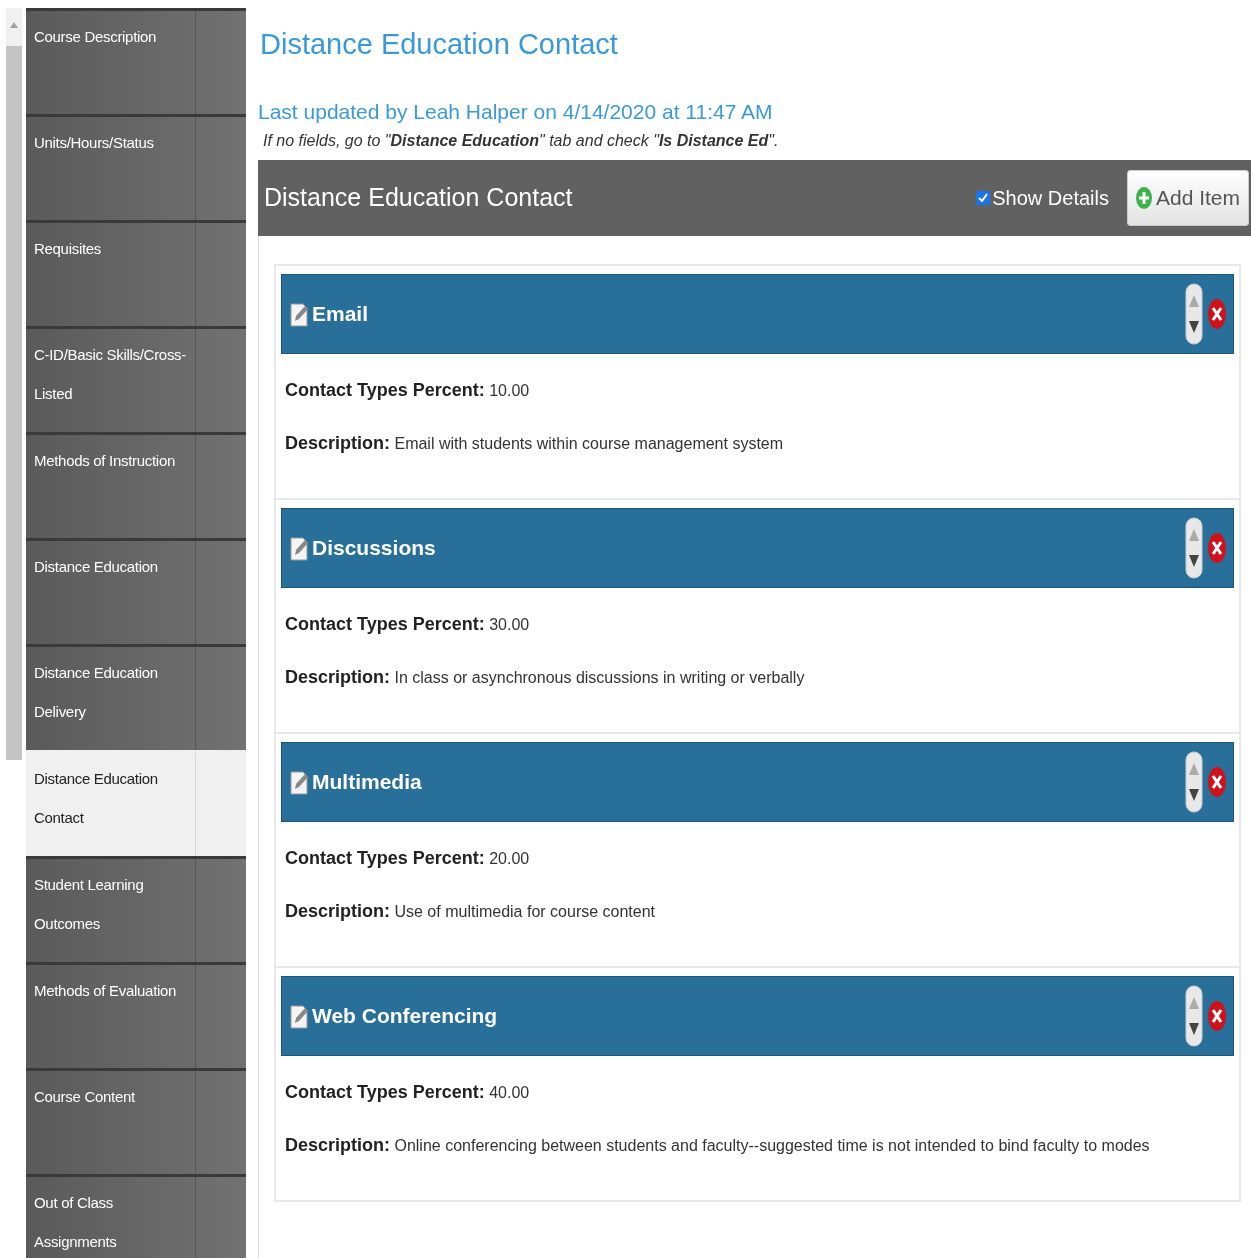 The height and width of the screenshot is (1258, 1251). Describe the element at coordinates (341, 314) in the screenshot. I see `item-title: Email` at that location.